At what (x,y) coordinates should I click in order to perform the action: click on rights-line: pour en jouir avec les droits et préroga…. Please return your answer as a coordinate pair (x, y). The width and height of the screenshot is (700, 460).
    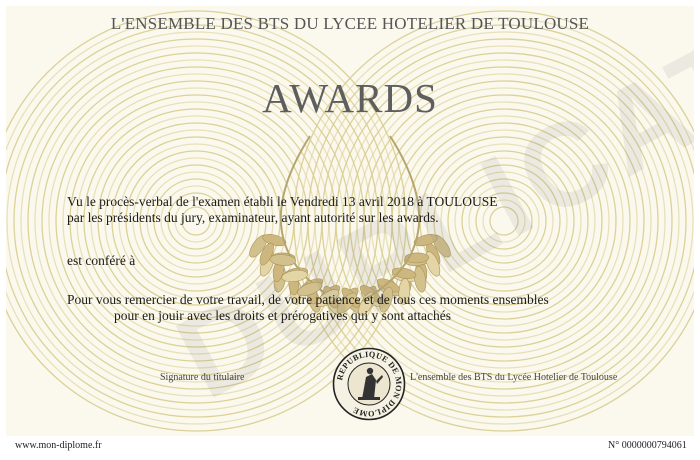
    Looking at the image, I should click on (283, 315).